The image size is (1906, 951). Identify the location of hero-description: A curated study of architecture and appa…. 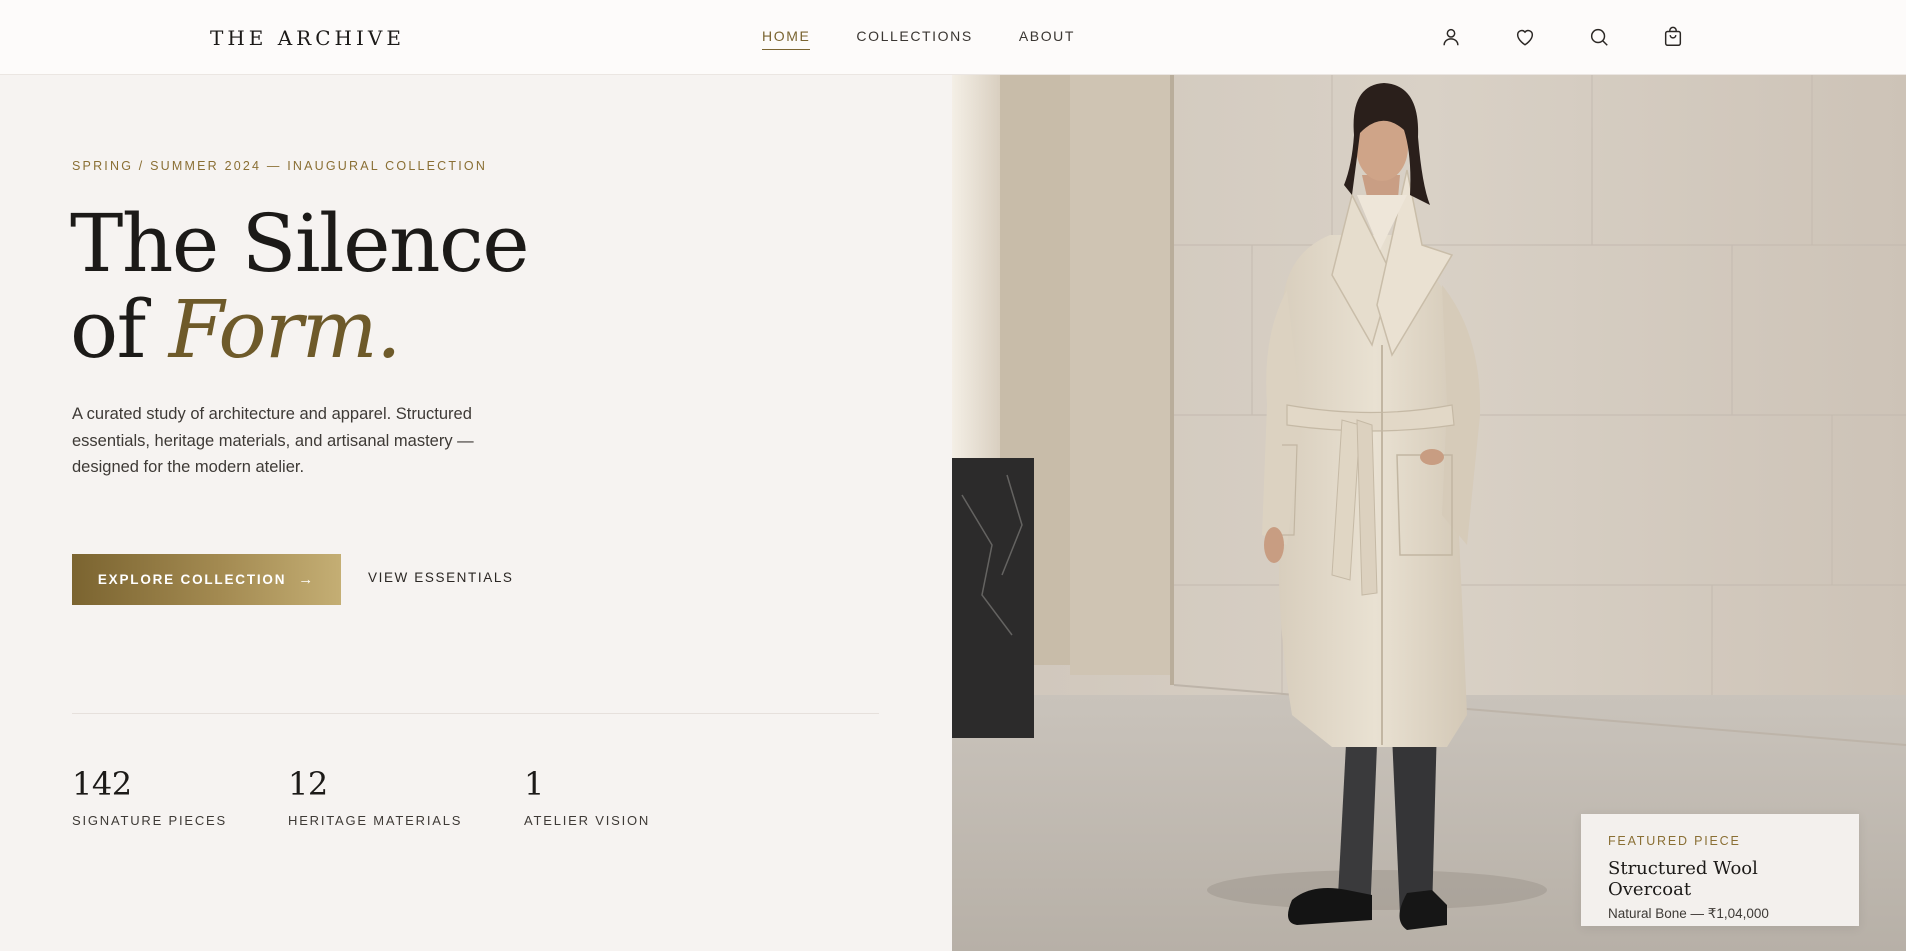
(273, 440).